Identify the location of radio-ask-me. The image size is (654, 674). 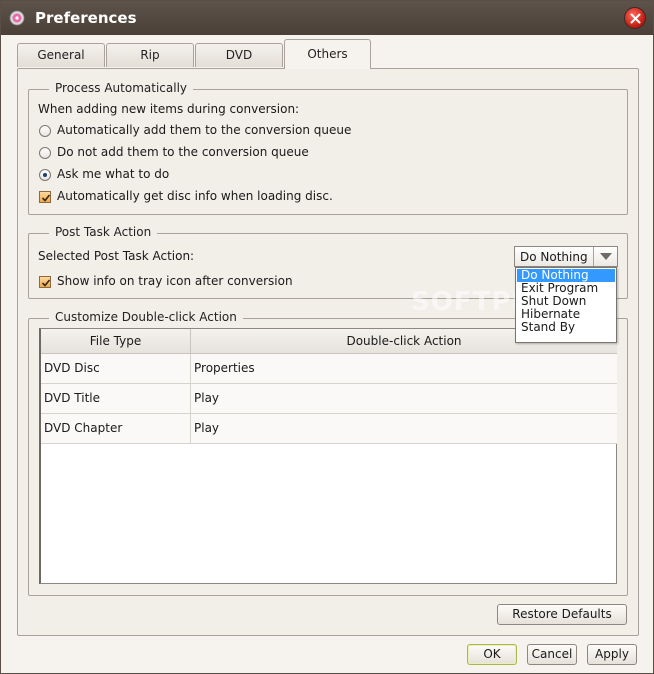
(45, 175).